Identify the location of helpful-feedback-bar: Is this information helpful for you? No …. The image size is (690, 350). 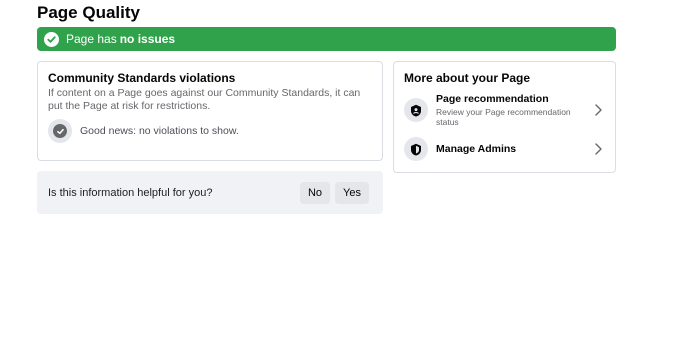
(210, 192).